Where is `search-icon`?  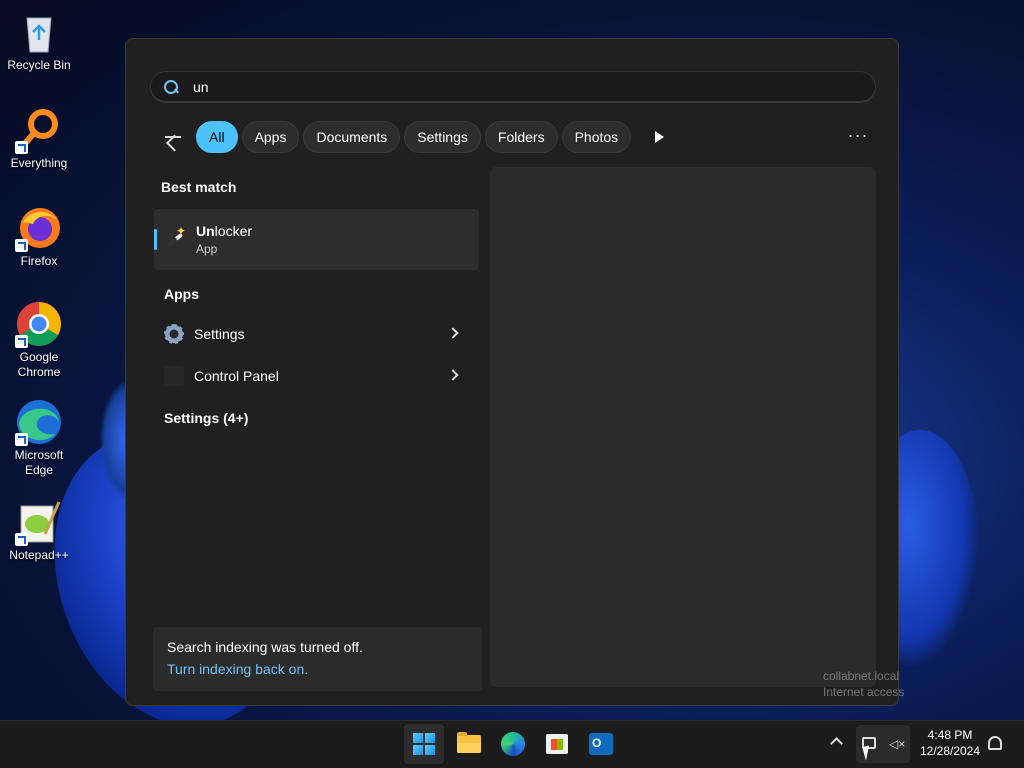
search-icon is located at coordinates (171, 87).